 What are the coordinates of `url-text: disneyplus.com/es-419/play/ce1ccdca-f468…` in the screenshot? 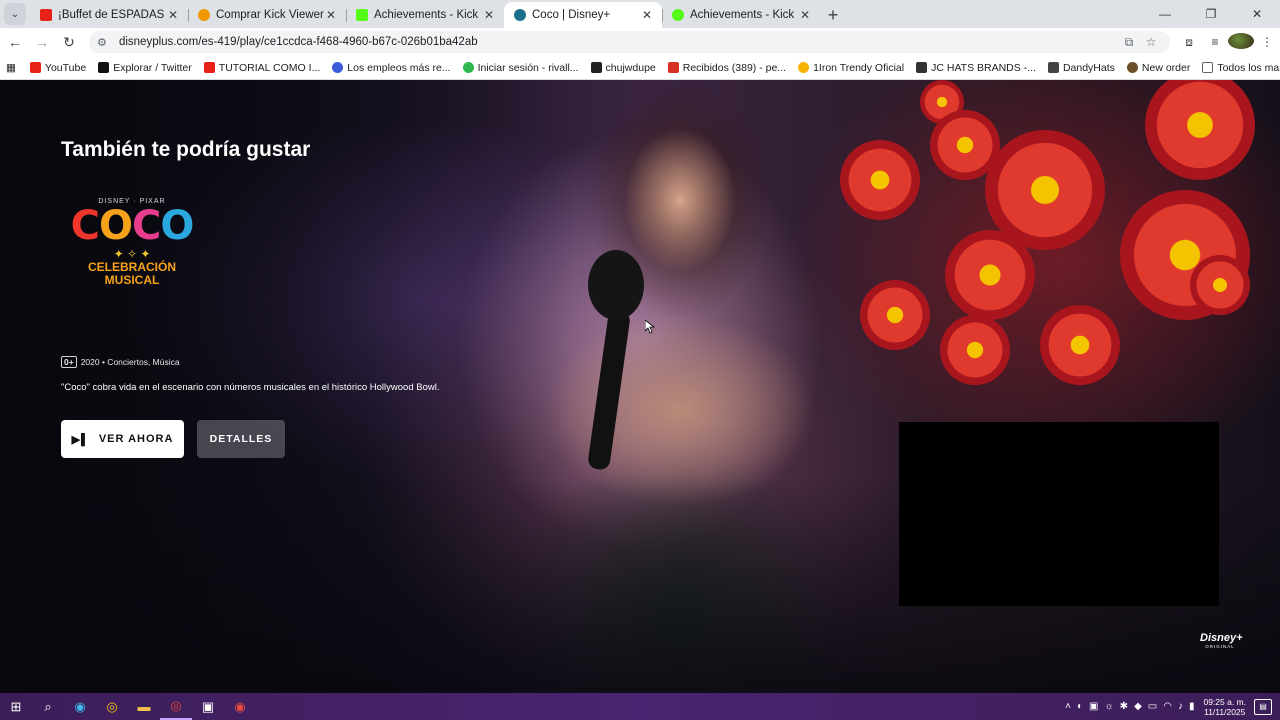 It's located at (618, 42).